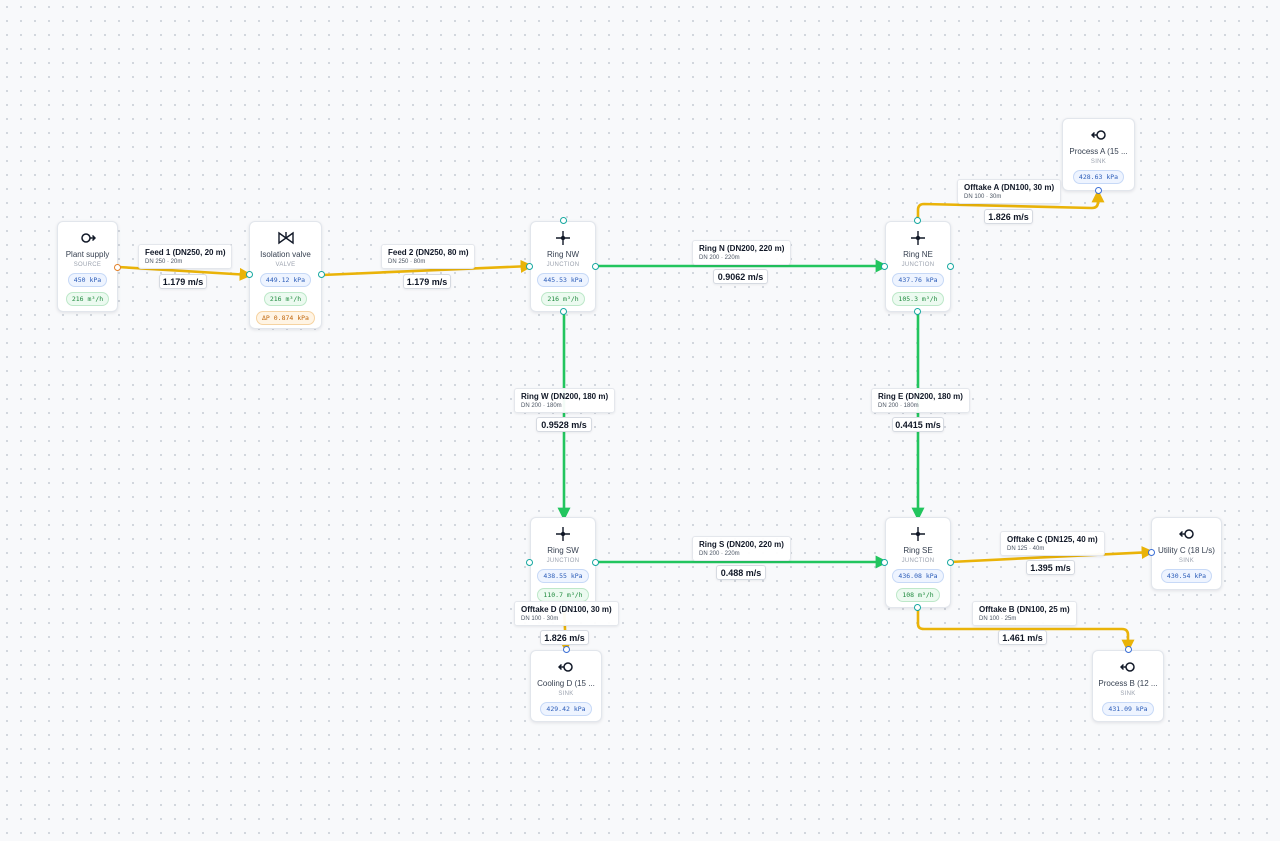 This screenshot has width=1280, height=841. I want to click on edge-label-offtake-c: Offtake C (DN125, 40 m) DN 125 · 40m, so click(1052, 543).